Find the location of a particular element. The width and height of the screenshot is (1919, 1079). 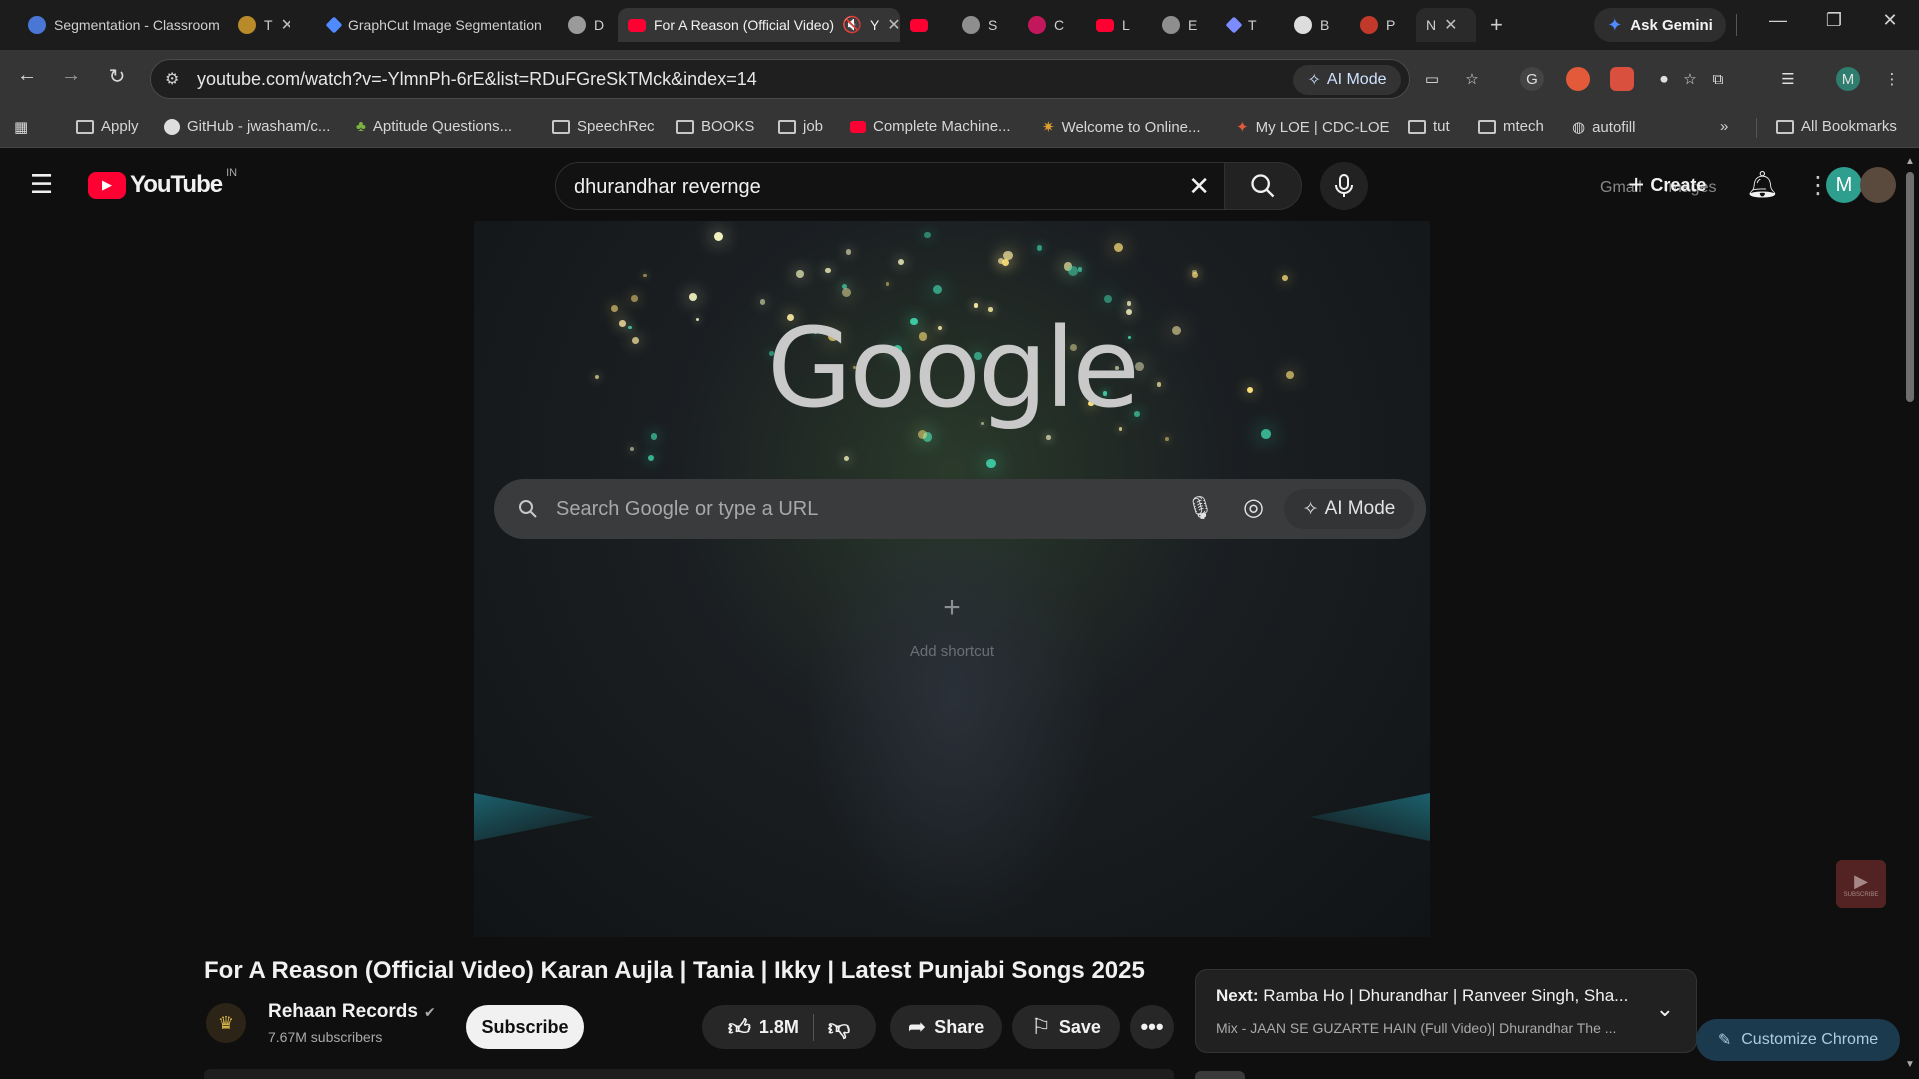

ask-gemini-button: ✦ Ask Gemini is located at coordinates (1660, 25).